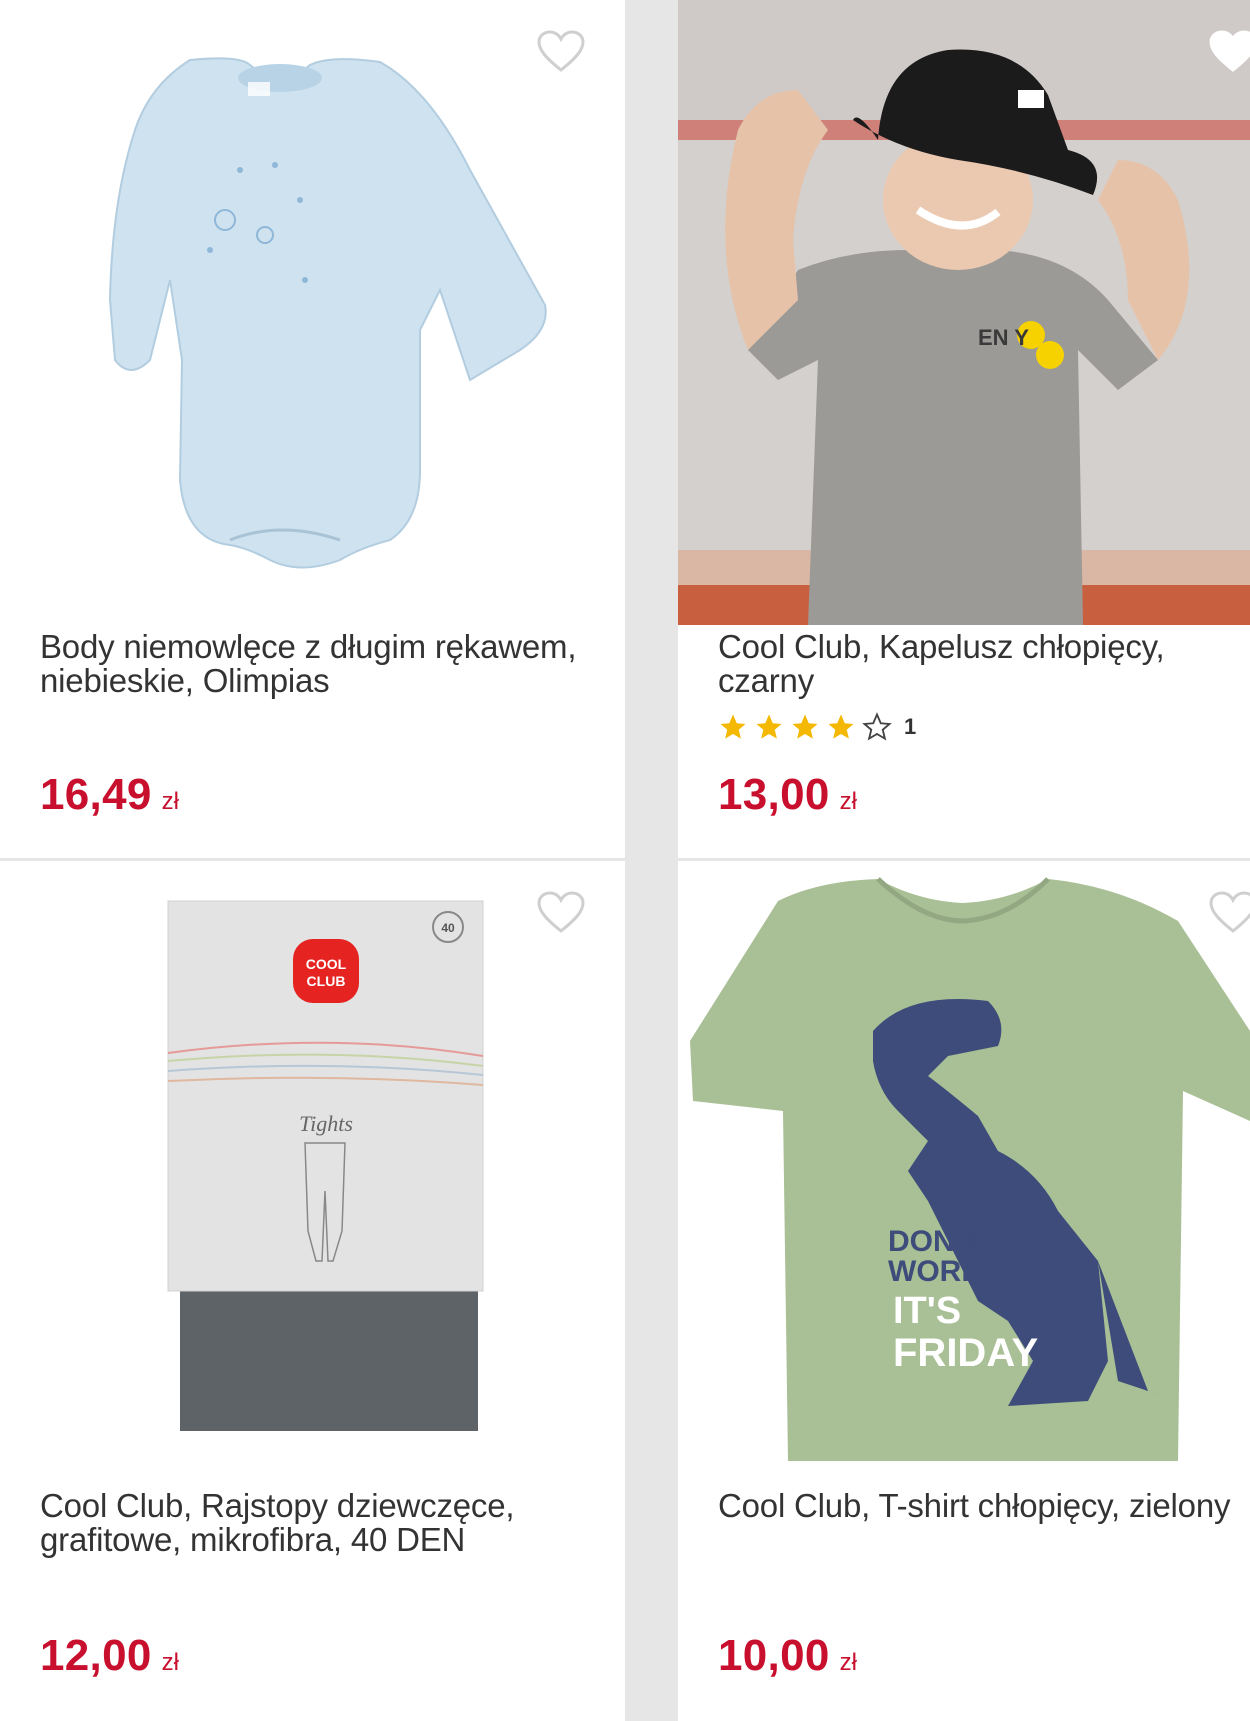  What do you see at coordinates (326, 964) in the screenshot?
I see `package-brand-1: COOL` at bounding box center [326, 964].